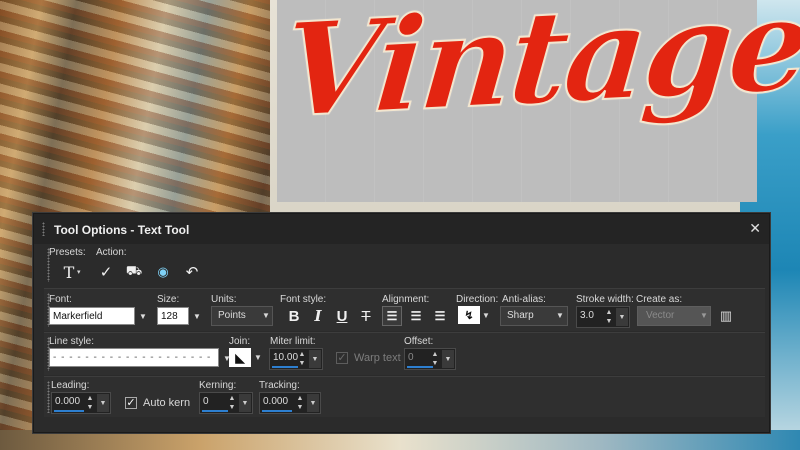  What do you see at coordinates (215, 411) in the screenshot?
I see `kerning-slider` at bounding box center [215, 411].